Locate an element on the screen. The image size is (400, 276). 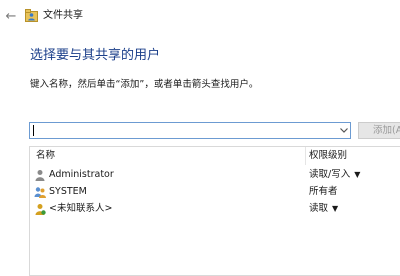
column-header-permission: 权限级别 is located at coordinates (328, 155).